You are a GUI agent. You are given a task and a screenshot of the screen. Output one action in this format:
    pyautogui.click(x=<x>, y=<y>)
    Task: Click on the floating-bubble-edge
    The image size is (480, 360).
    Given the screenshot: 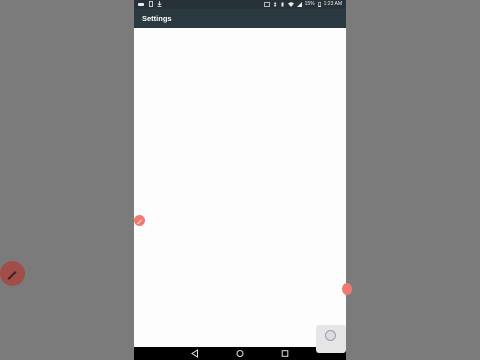 What is the action you would take?
    pyautogui.click(x=347, y=289)
    